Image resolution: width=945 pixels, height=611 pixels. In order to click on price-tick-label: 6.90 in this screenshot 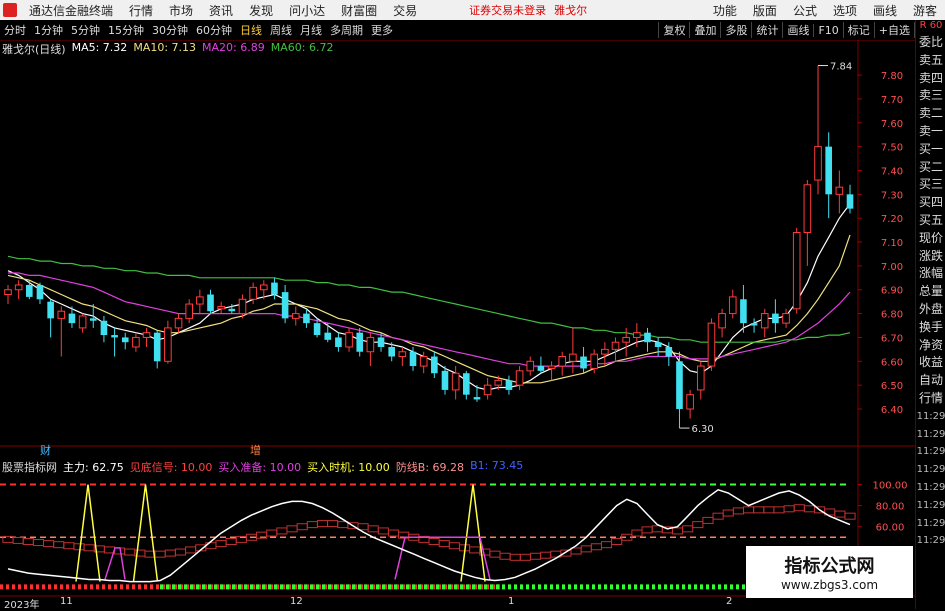, I will do `click(892, 291)`.